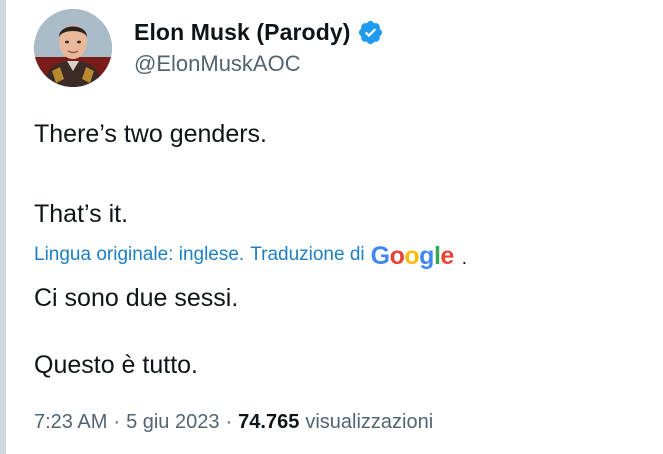  I want to click on author-display-name: Elon Musk (Parody), so click(242, 32).